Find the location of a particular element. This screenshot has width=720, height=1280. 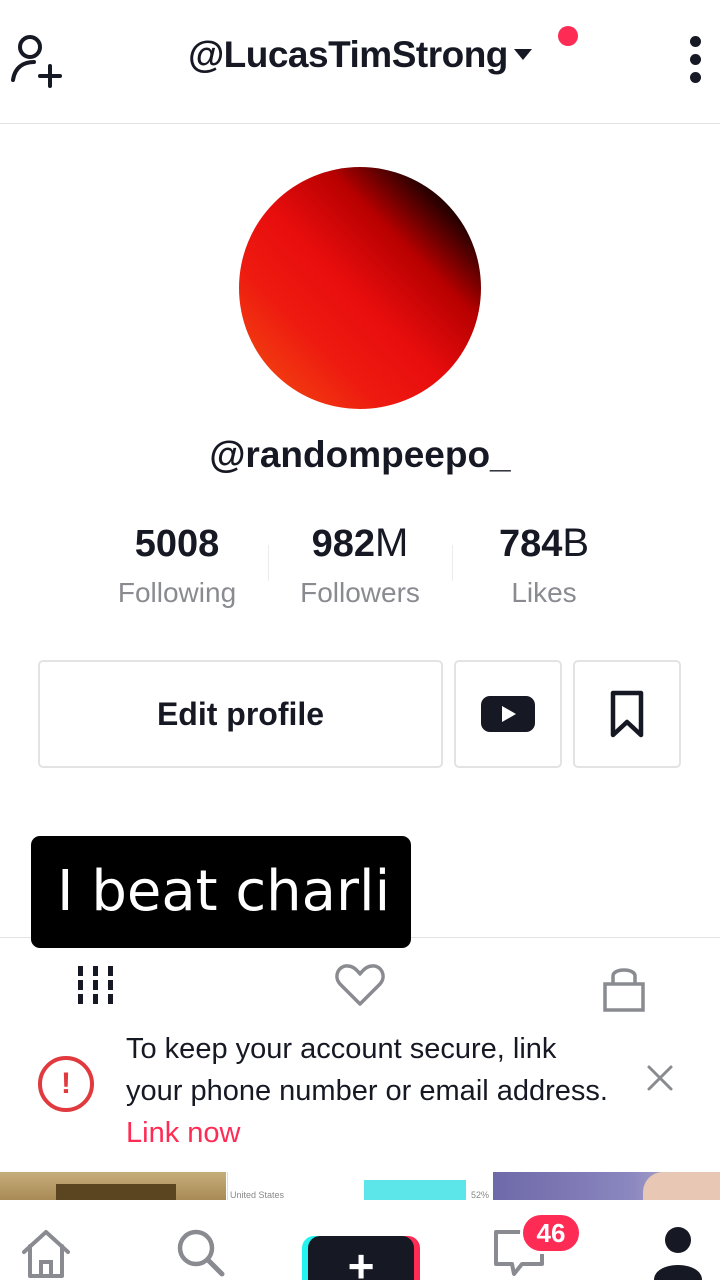

heart-icon is located at coordinates (360, 986).